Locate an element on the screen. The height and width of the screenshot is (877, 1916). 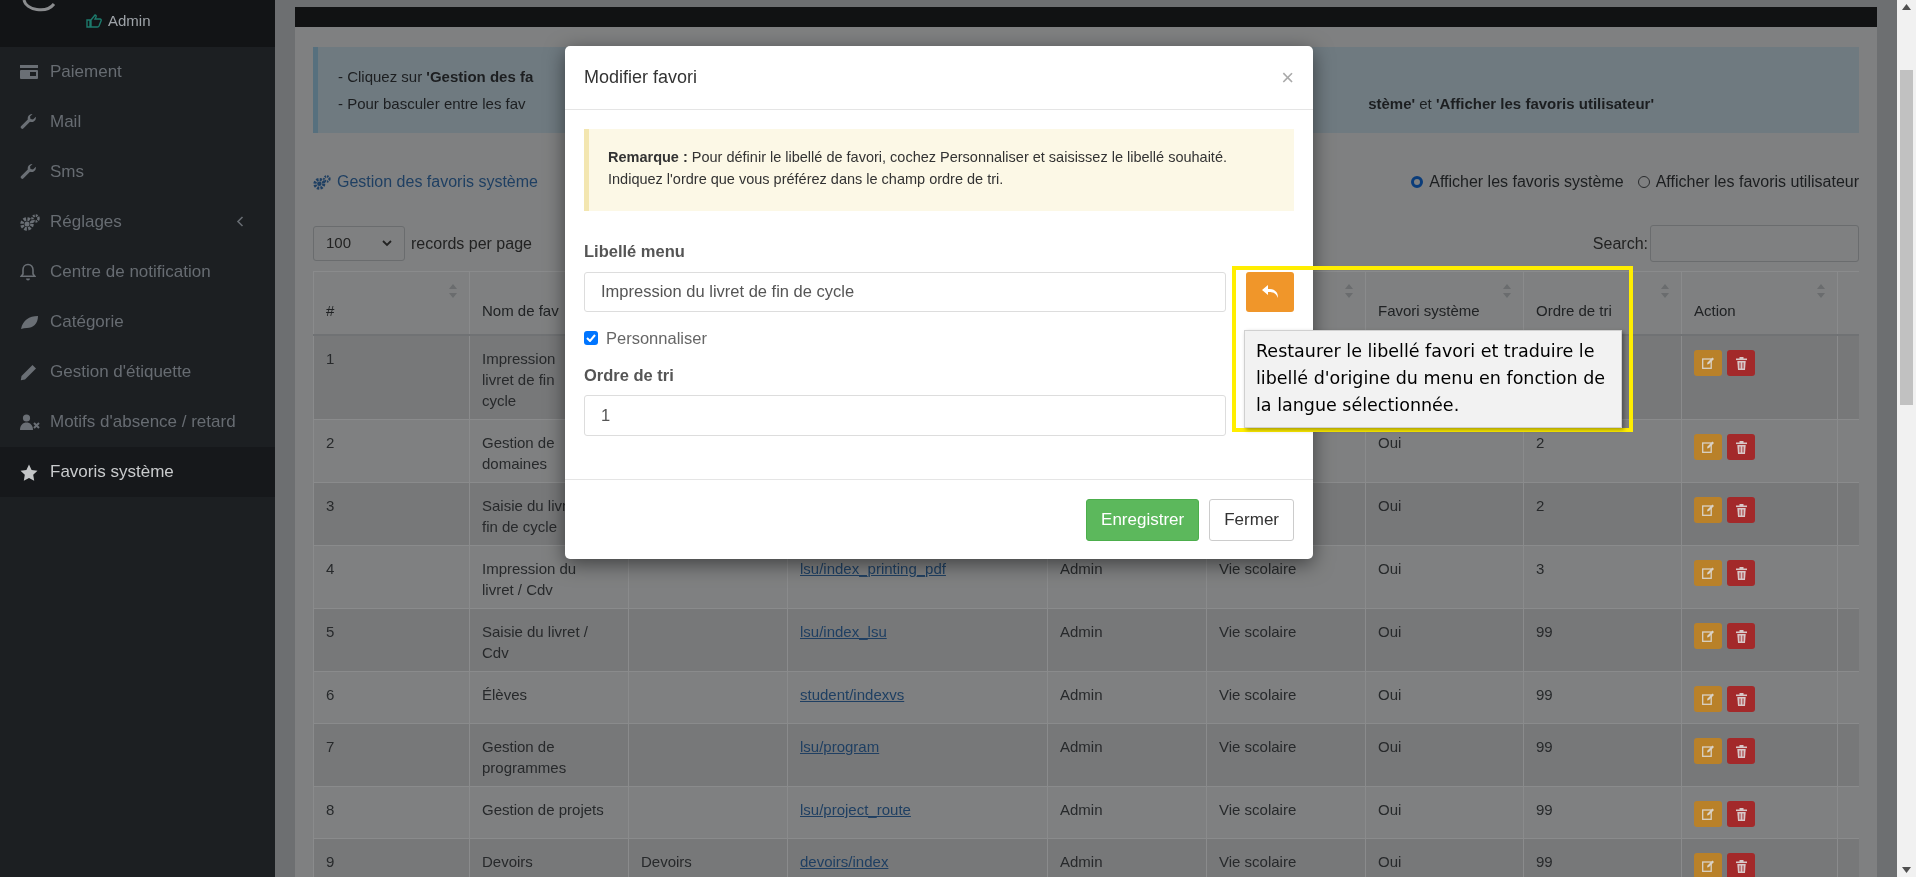
scrollbar is located at coordinates (1906, 438).